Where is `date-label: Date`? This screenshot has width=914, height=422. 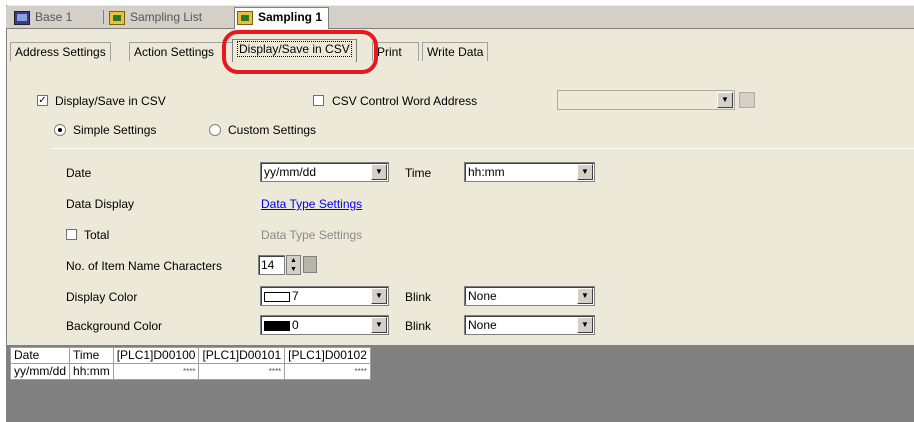
date-label: Date is located at coordinates (79, 173).